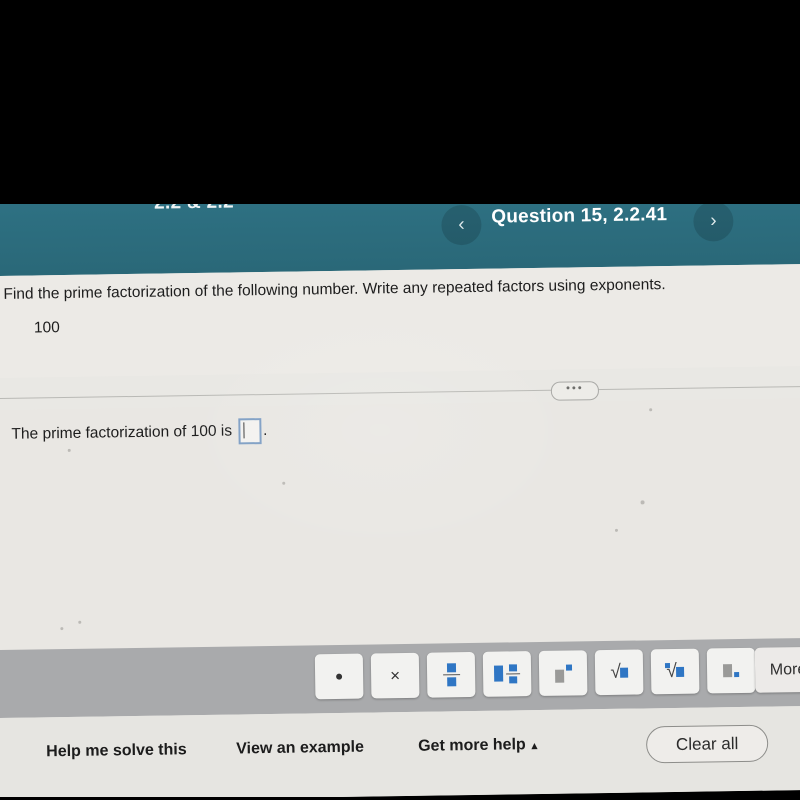 This screenshot has width=800, height=800. What do you see at coordinates (300, 749) in the screenshot?
I see `view-an-example-link: View an example` at bounding box center [300, 749].